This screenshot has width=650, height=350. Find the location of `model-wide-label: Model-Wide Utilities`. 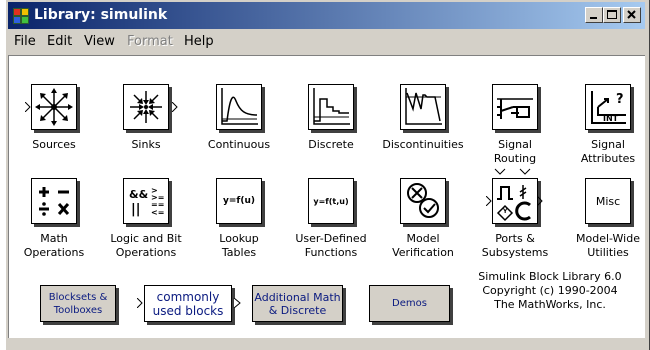

model-wide-label: Model-Wide Utilities is located at coordinates (601, 246).